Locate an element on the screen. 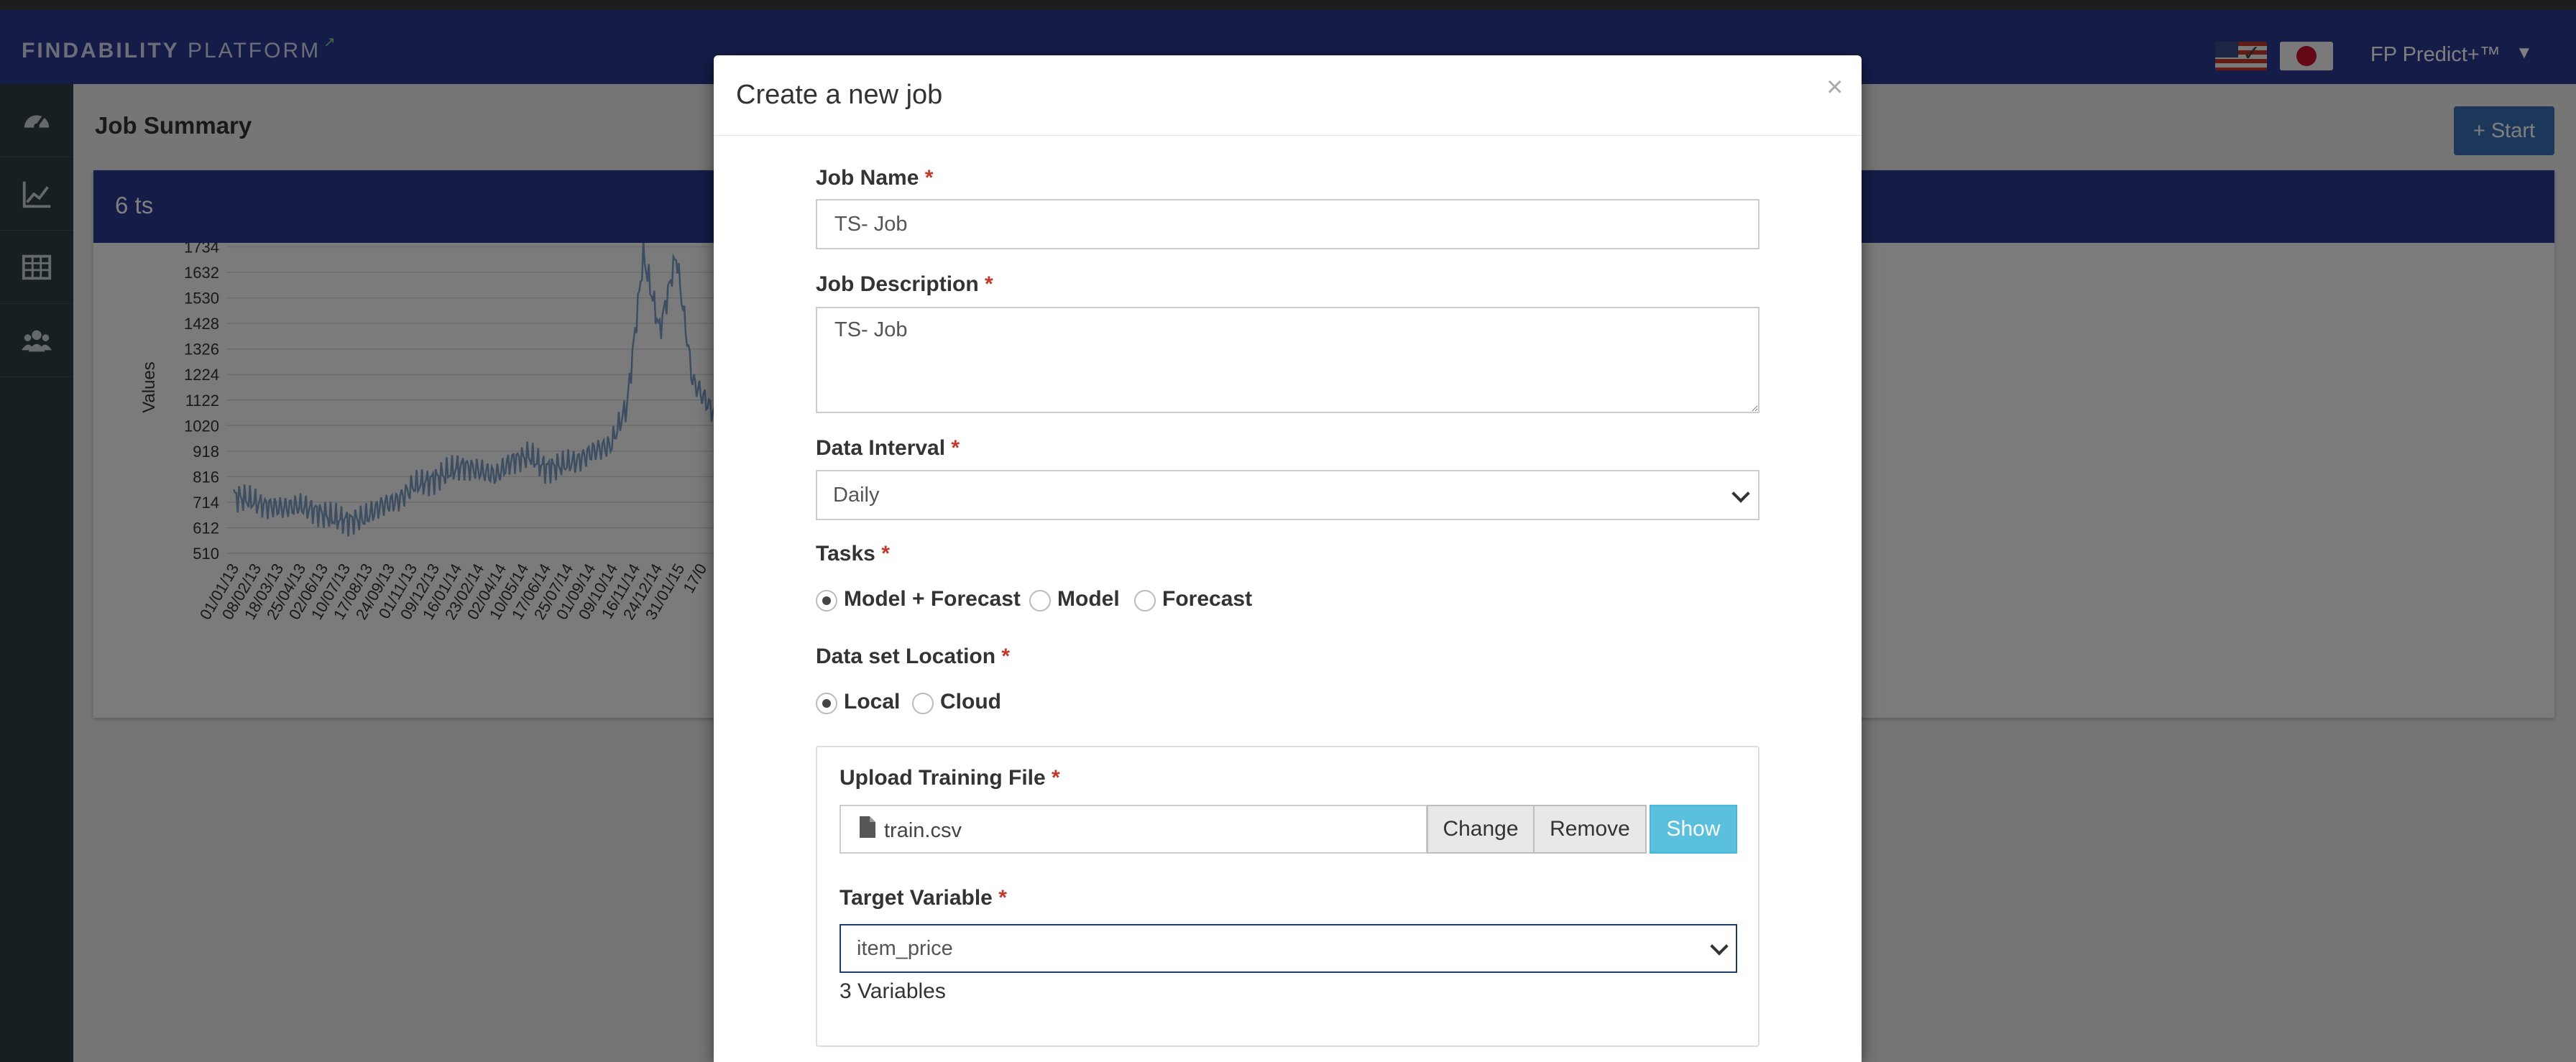  modal-title: Create a new job is located at coordinates (839, 95).